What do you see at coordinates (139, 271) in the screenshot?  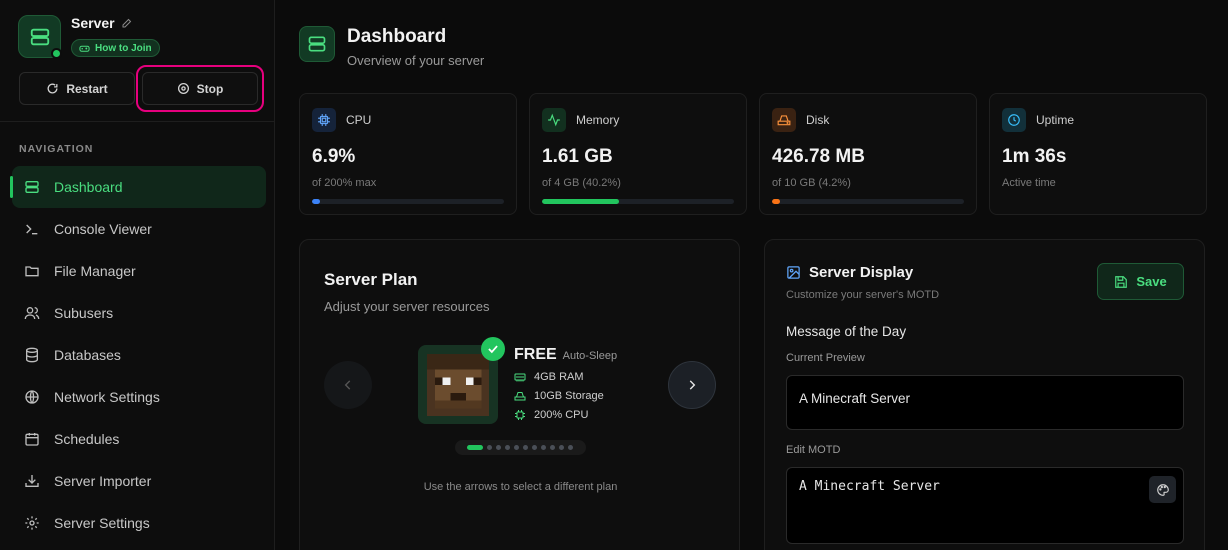 I see `sidebar-item-file-manager: File Manager` at bounding box center [139, 271].